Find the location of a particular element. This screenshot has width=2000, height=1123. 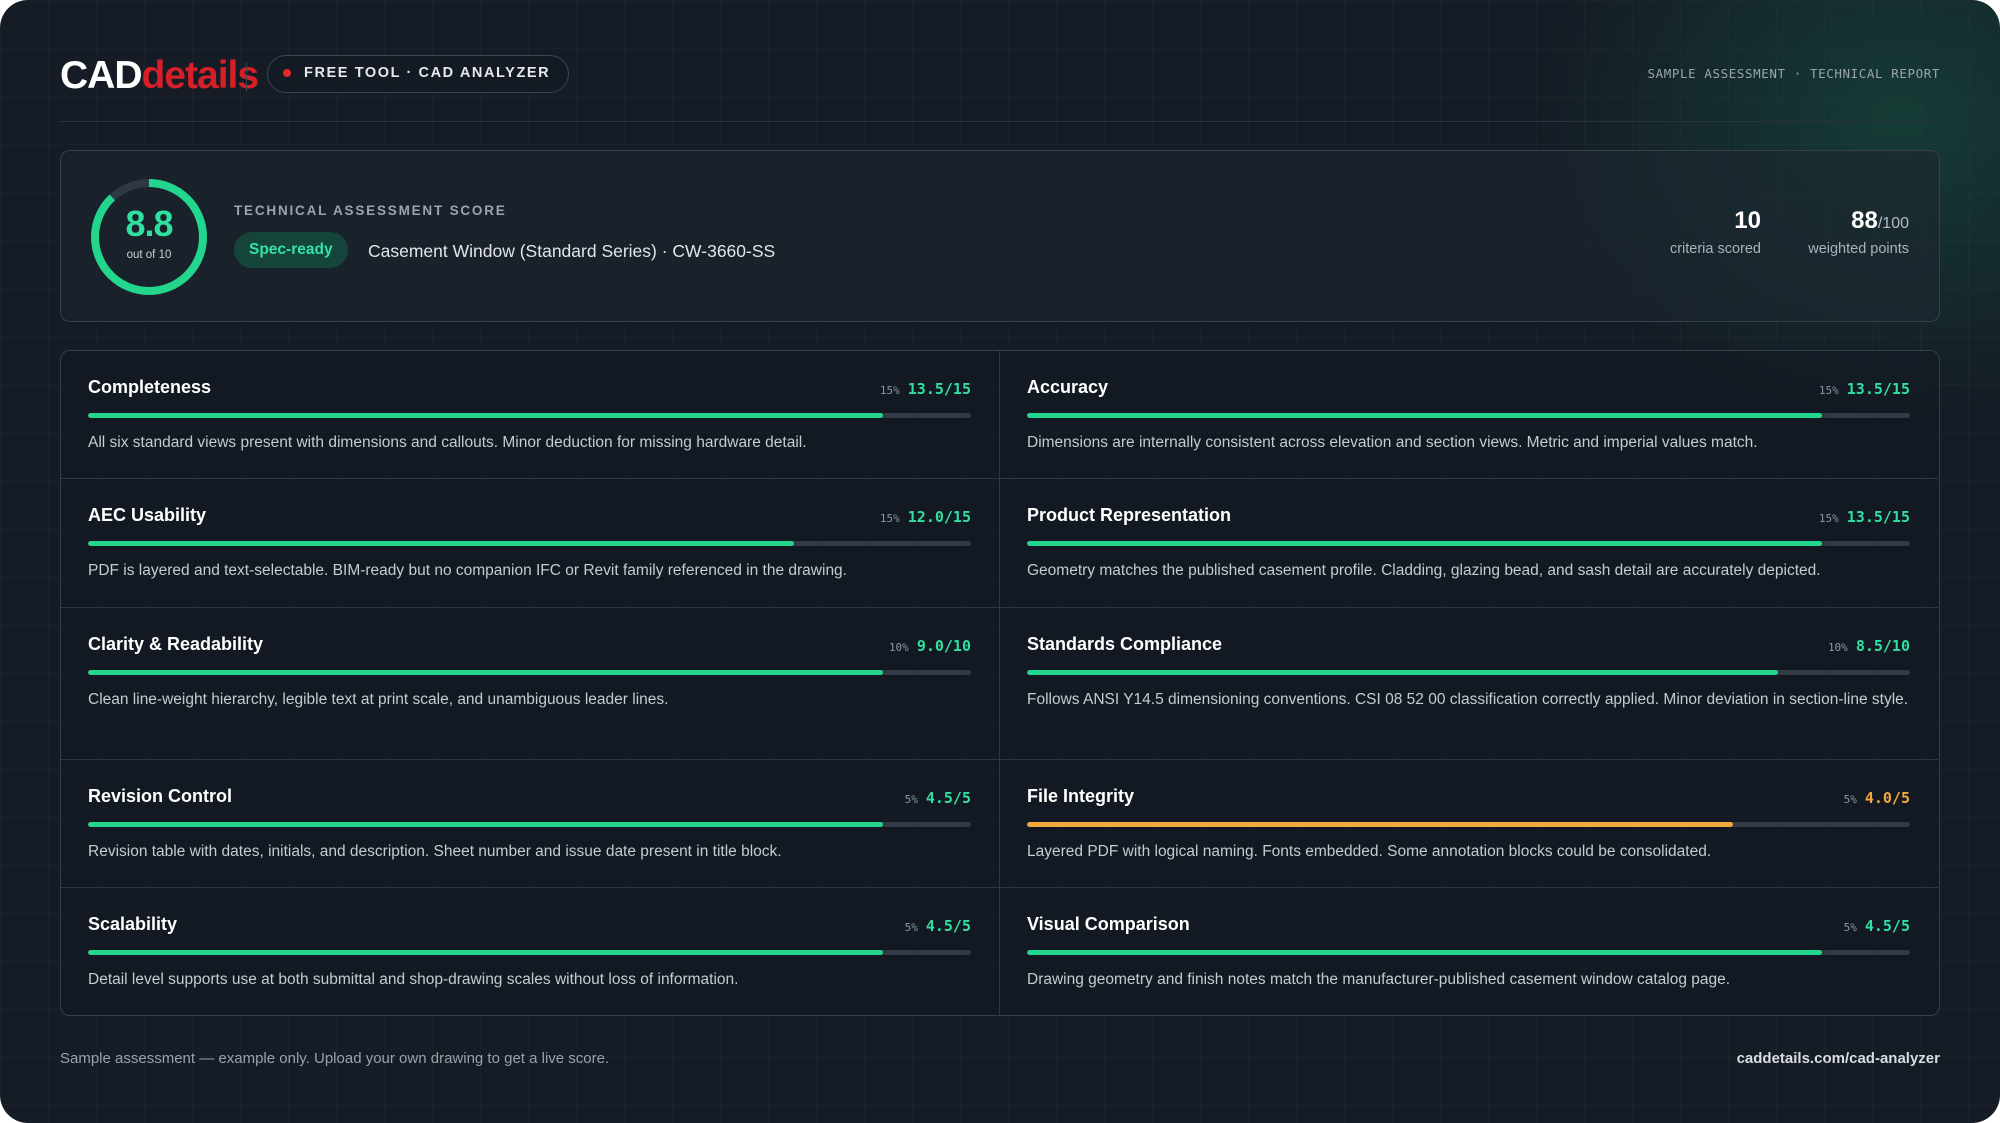

criterion-meta: 10% 9.0/10 is located at coordinates (930, 645).